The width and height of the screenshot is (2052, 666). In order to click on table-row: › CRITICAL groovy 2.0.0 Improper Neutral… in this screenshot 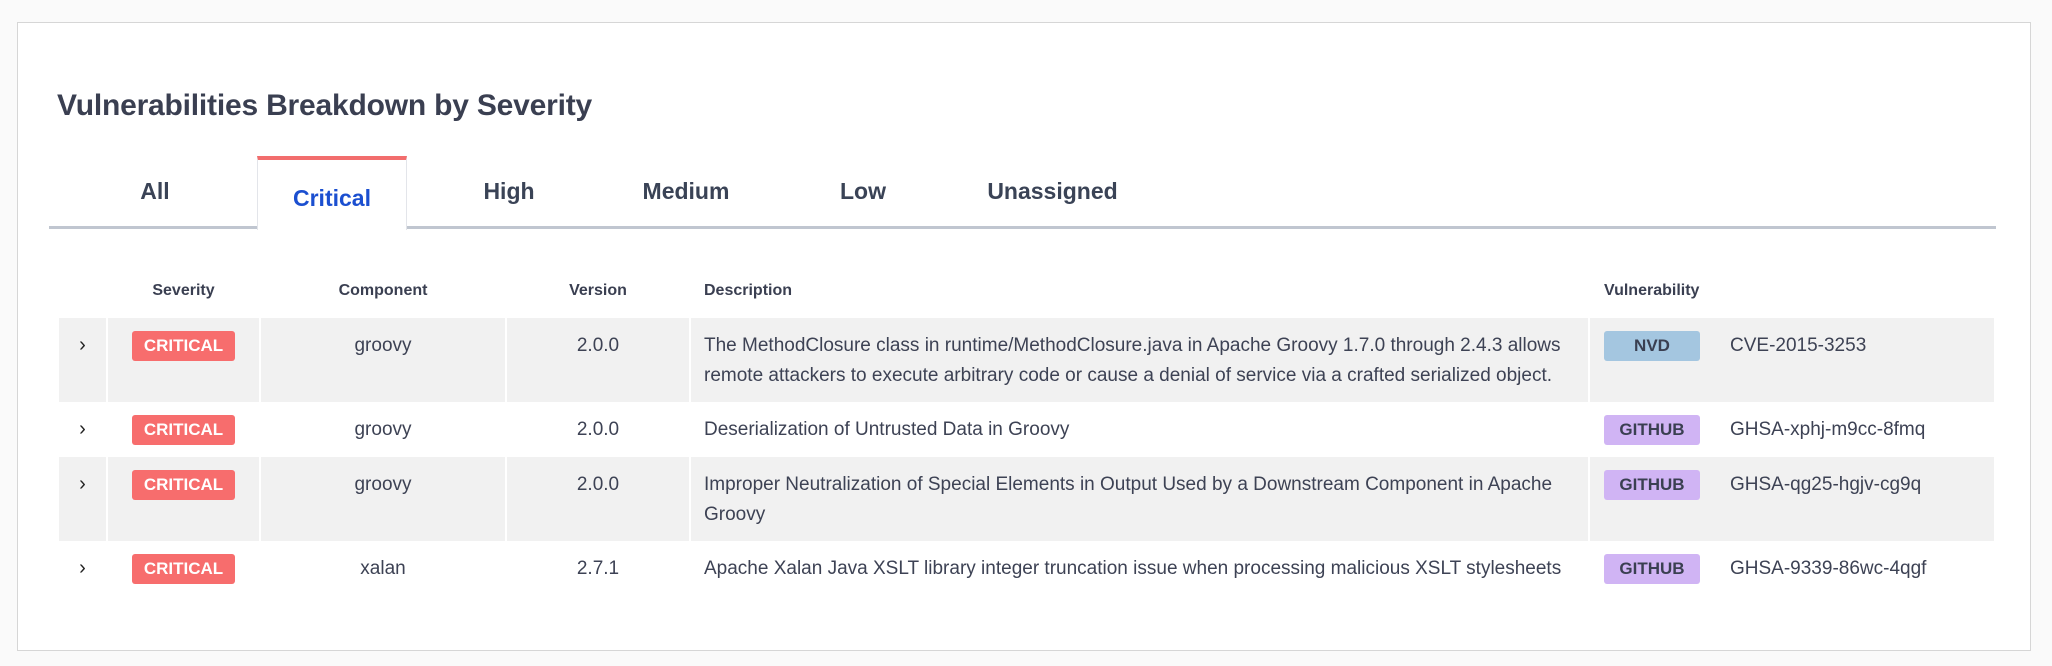, I will do `click(1026, 499)`.